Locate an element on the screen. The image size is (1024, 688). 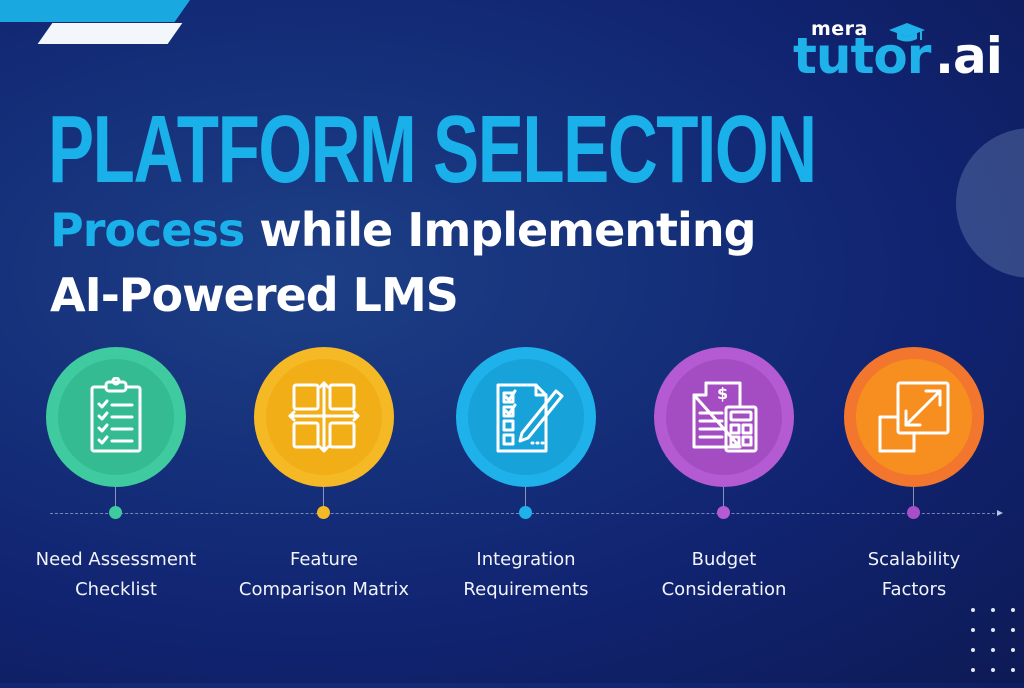
step-label: Budget Consideration is located at coordinates (724, 574).